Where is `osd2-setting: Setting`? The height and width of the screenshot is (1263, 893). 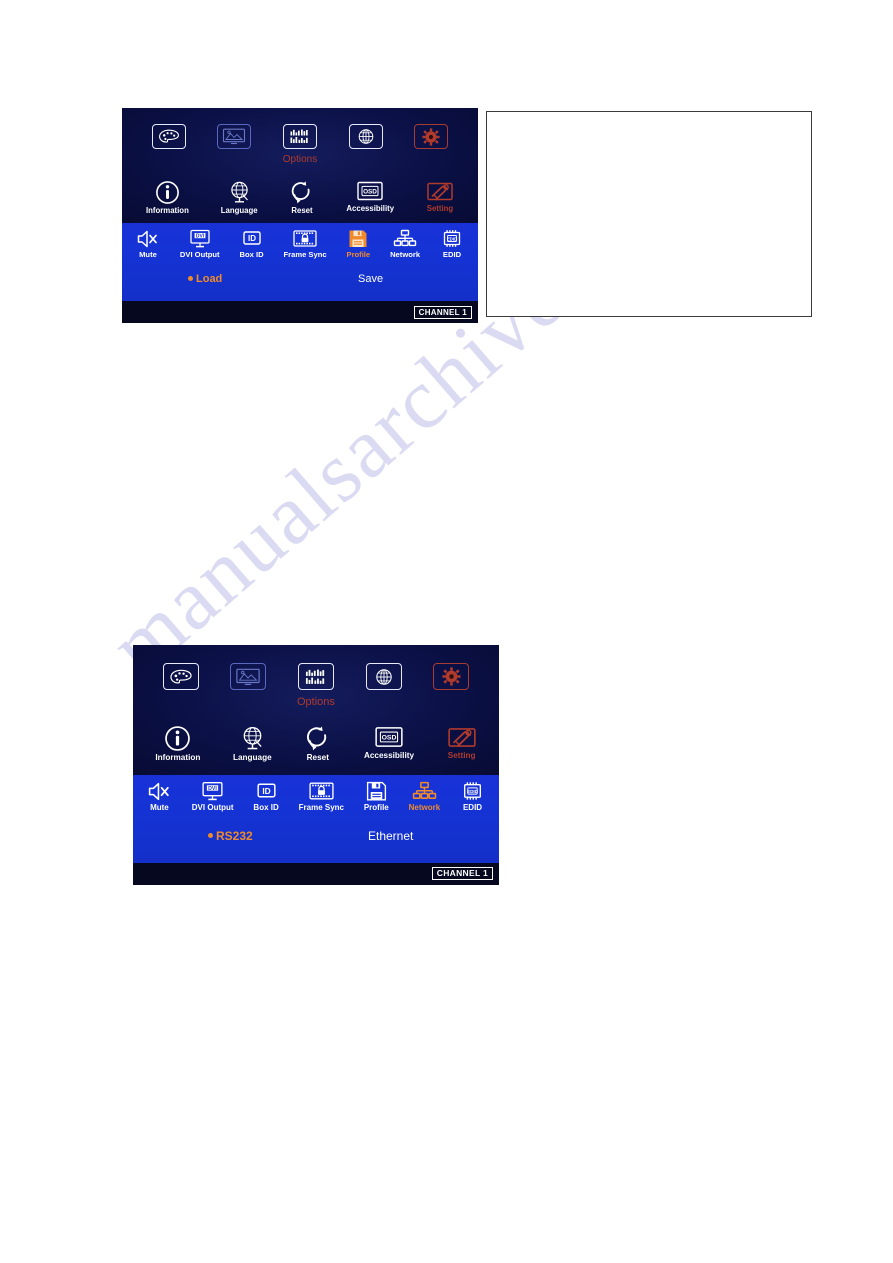
osd2-setting: Setting is located at coordinates (462, 742).